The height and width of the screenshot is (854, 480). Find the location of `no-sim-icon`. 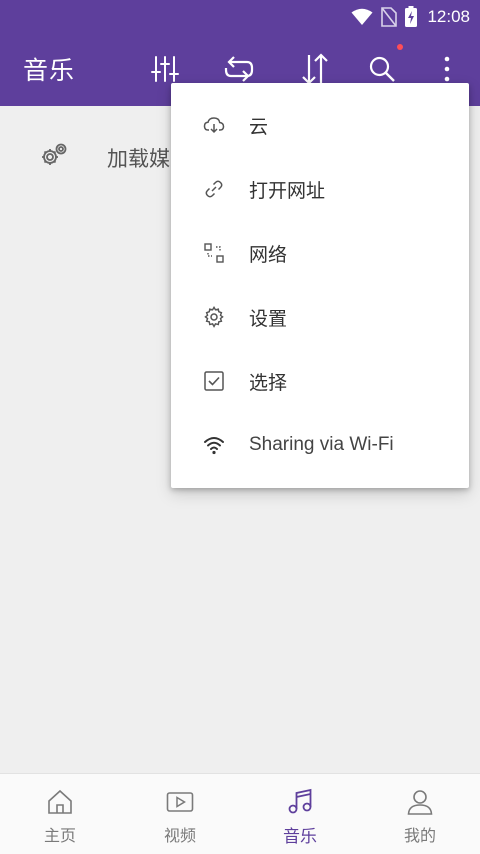

no-sim-icon is located at coordinates (389, 16).